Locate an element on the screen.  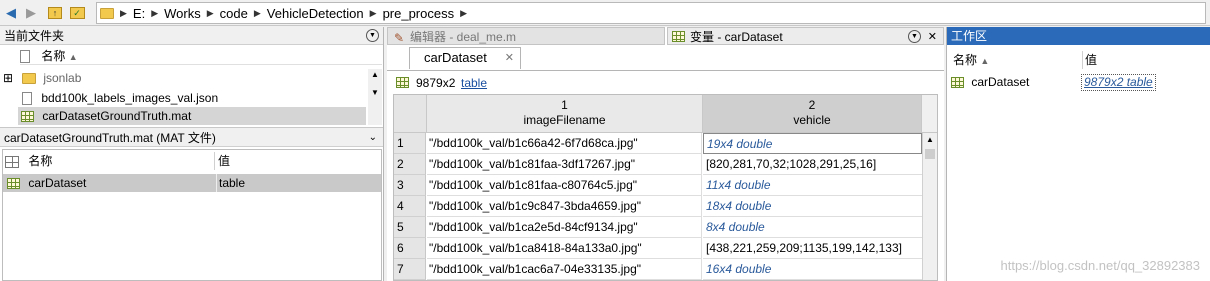
row-number: 7 is located at coordinates (410, 269).